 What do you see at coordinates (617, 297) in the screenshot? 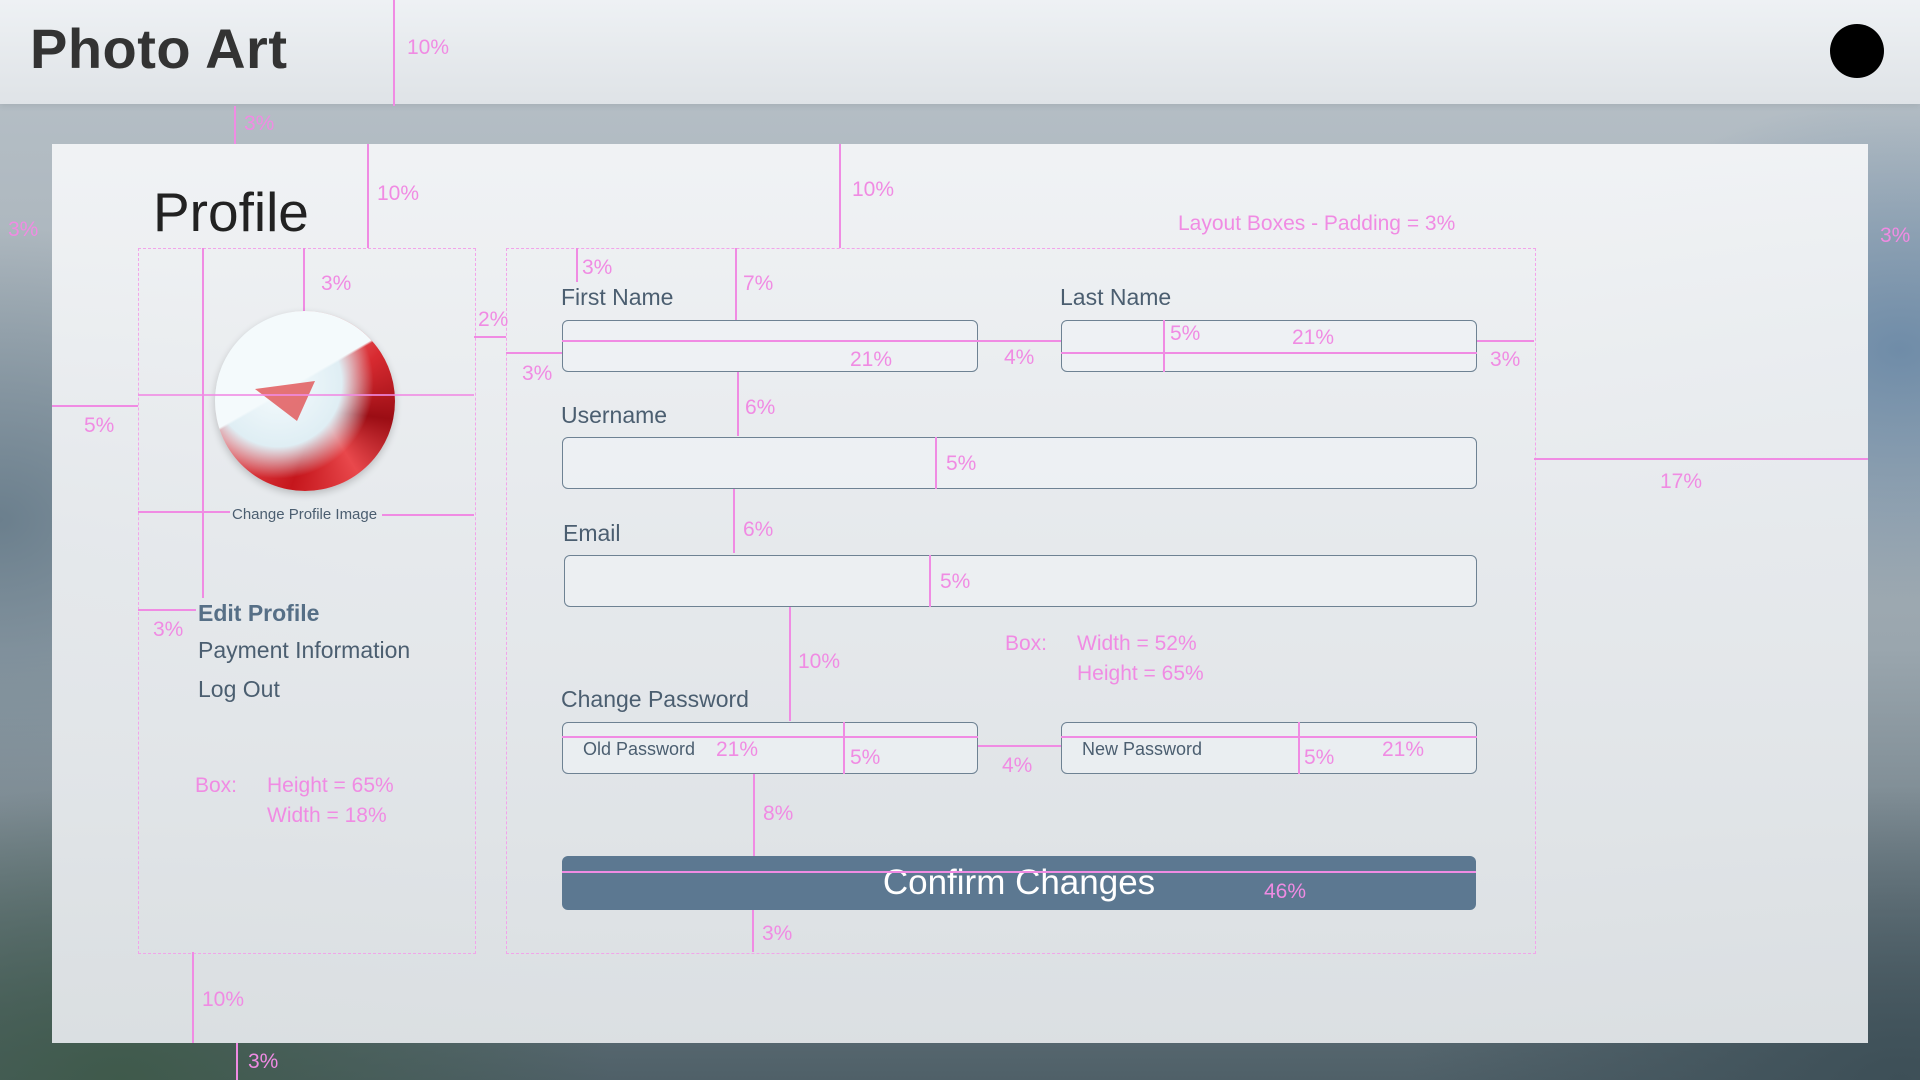
I see `first-name-label: First Name` at bounding box center [617, 297].